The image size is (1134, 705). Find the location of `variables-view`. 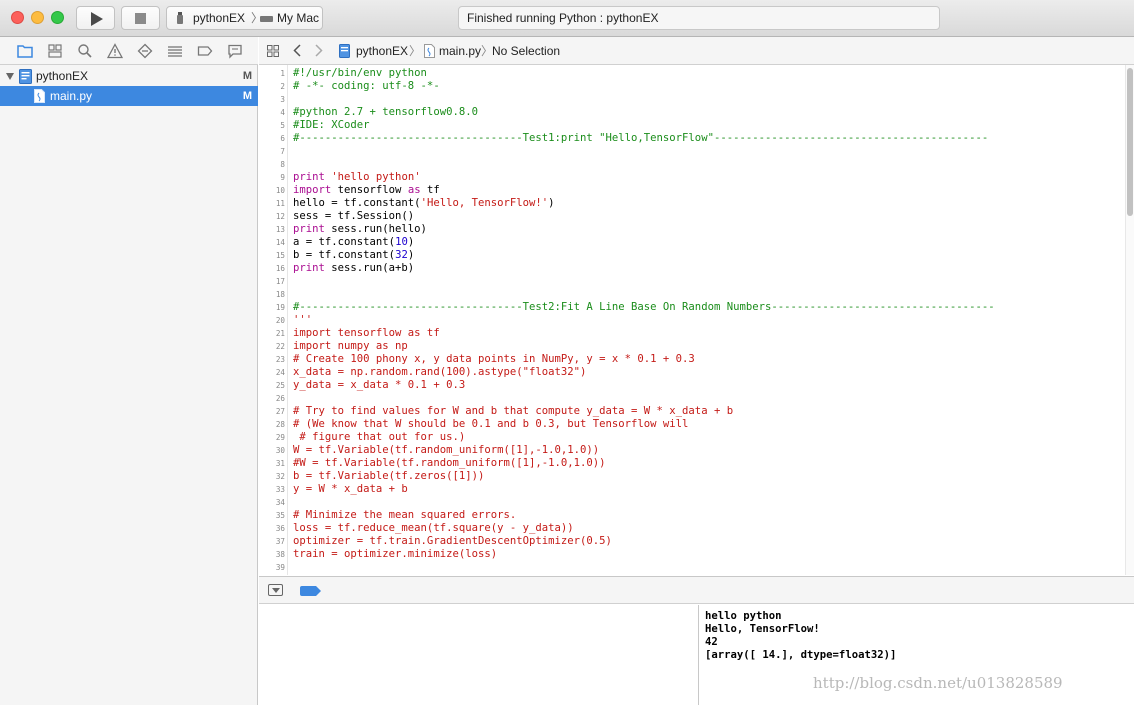

variables-view is located at coordinates (479, 655).